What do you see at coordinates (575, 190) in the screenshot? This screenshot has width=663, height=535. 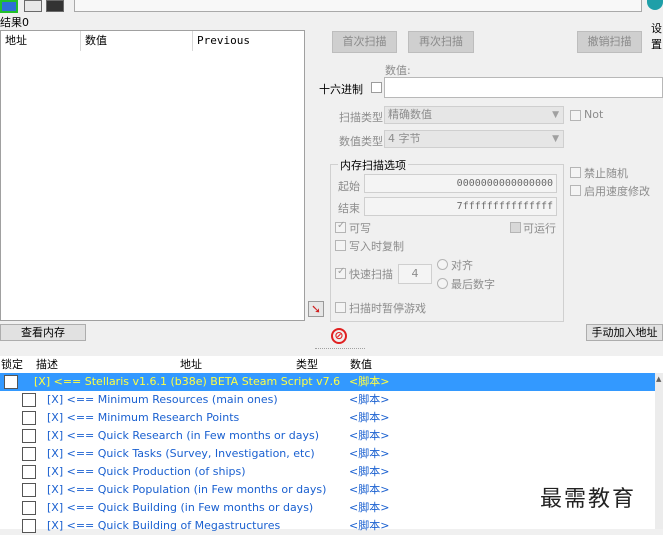 I see `speedhack-checkbox` at bounding box center [575, 190].